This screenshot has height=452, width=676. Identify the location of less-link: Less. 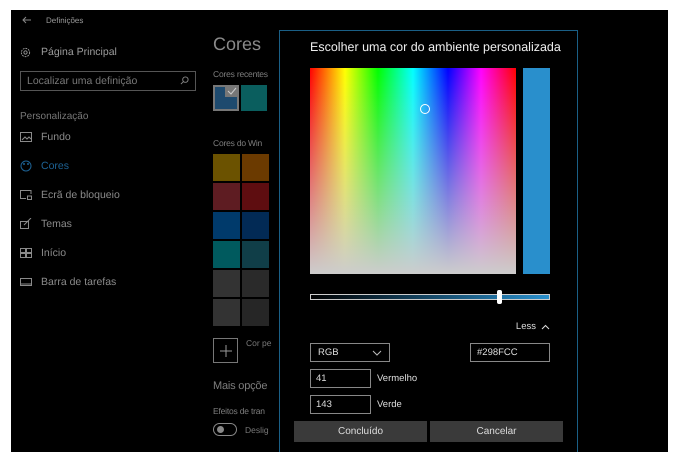
(533, 326).